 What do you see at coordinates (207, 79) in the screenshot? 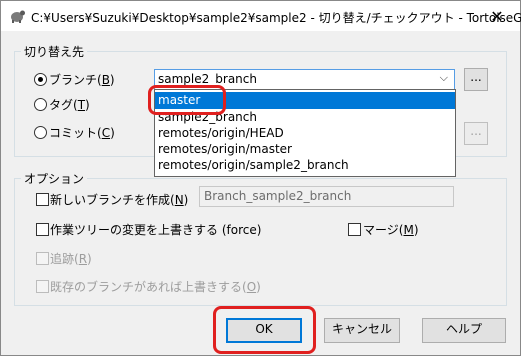
I see `branch-combobox-value: sample2_branch` at bounding box center [207, 79].